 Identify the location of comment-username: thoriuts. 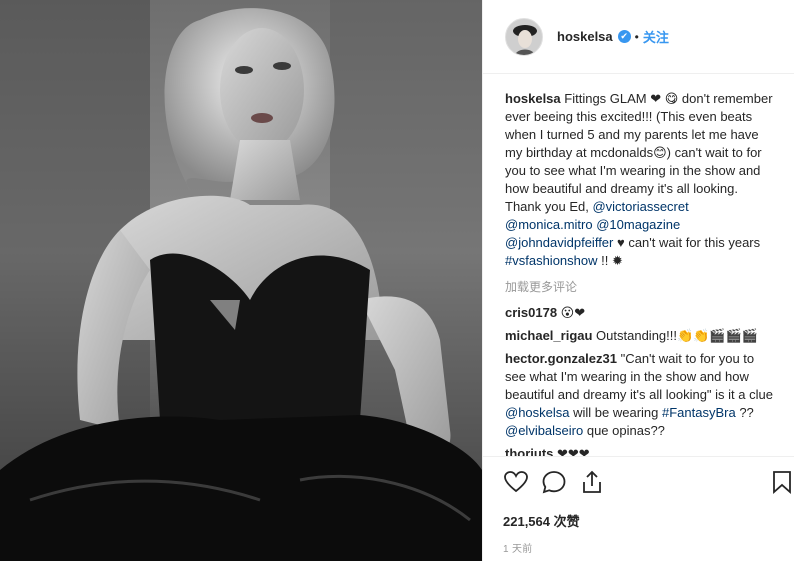
(529, 451).